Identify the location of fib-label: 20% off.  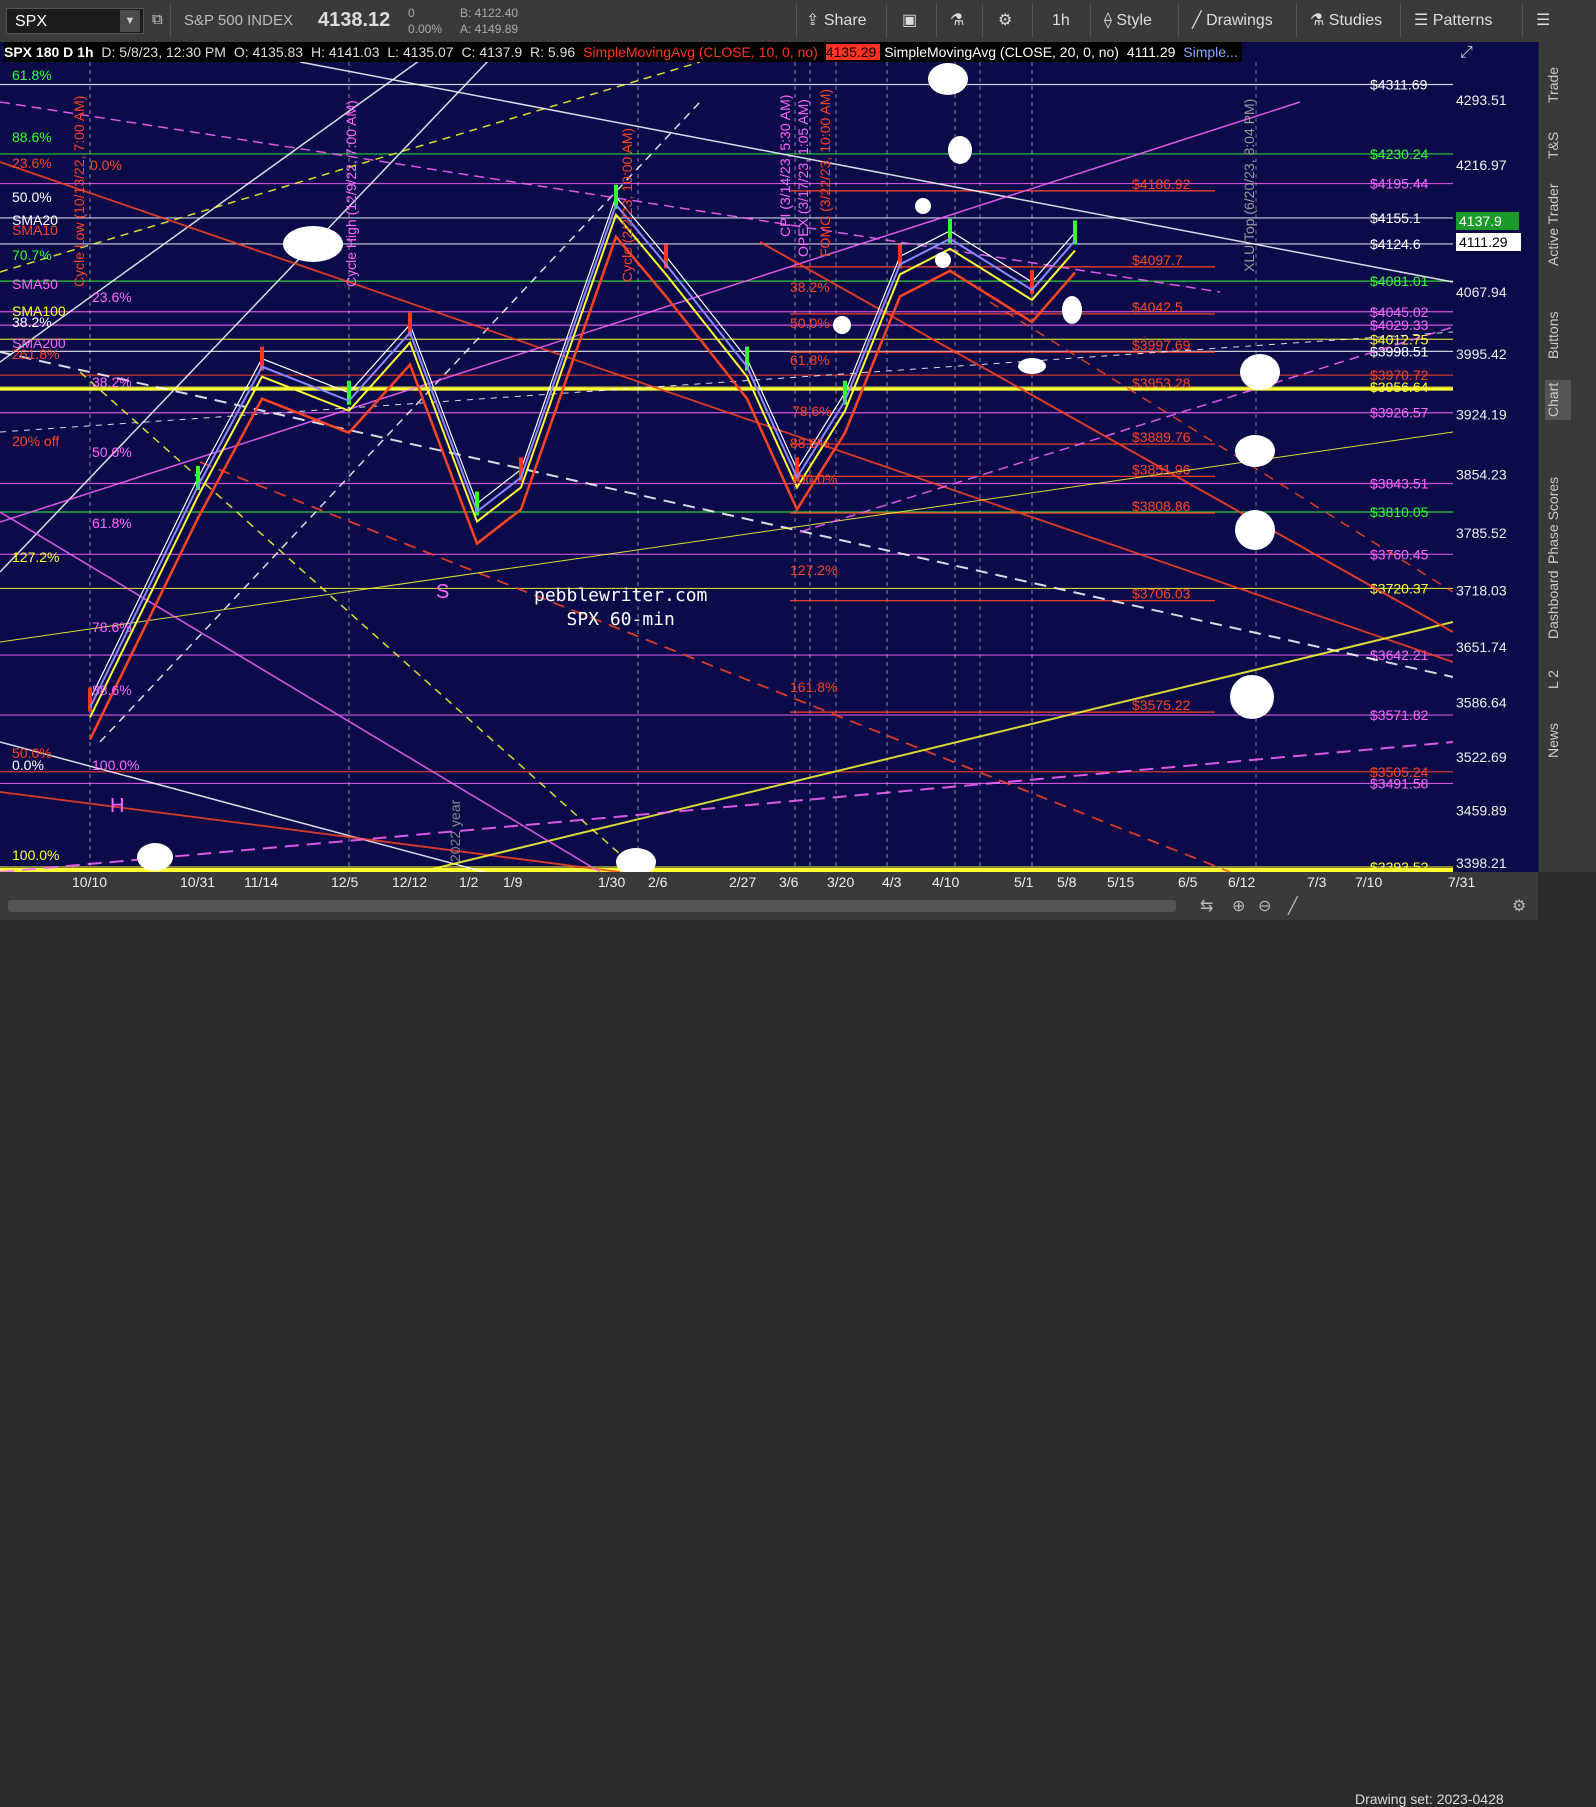
(35, 441).